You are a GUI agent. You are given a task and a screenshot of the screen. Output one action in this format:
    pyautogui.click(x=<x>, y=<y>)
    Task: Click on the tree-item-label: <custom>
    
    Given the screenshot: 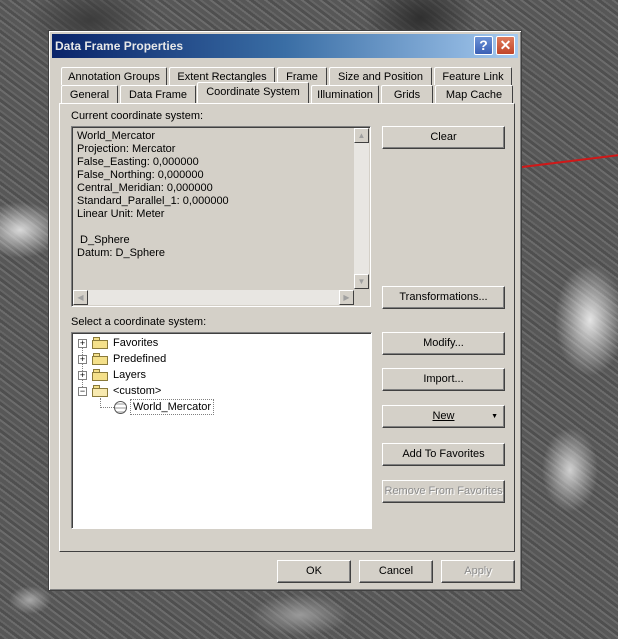 What is the action you would take?
    pyautogui.click(x=137, y=391)
    